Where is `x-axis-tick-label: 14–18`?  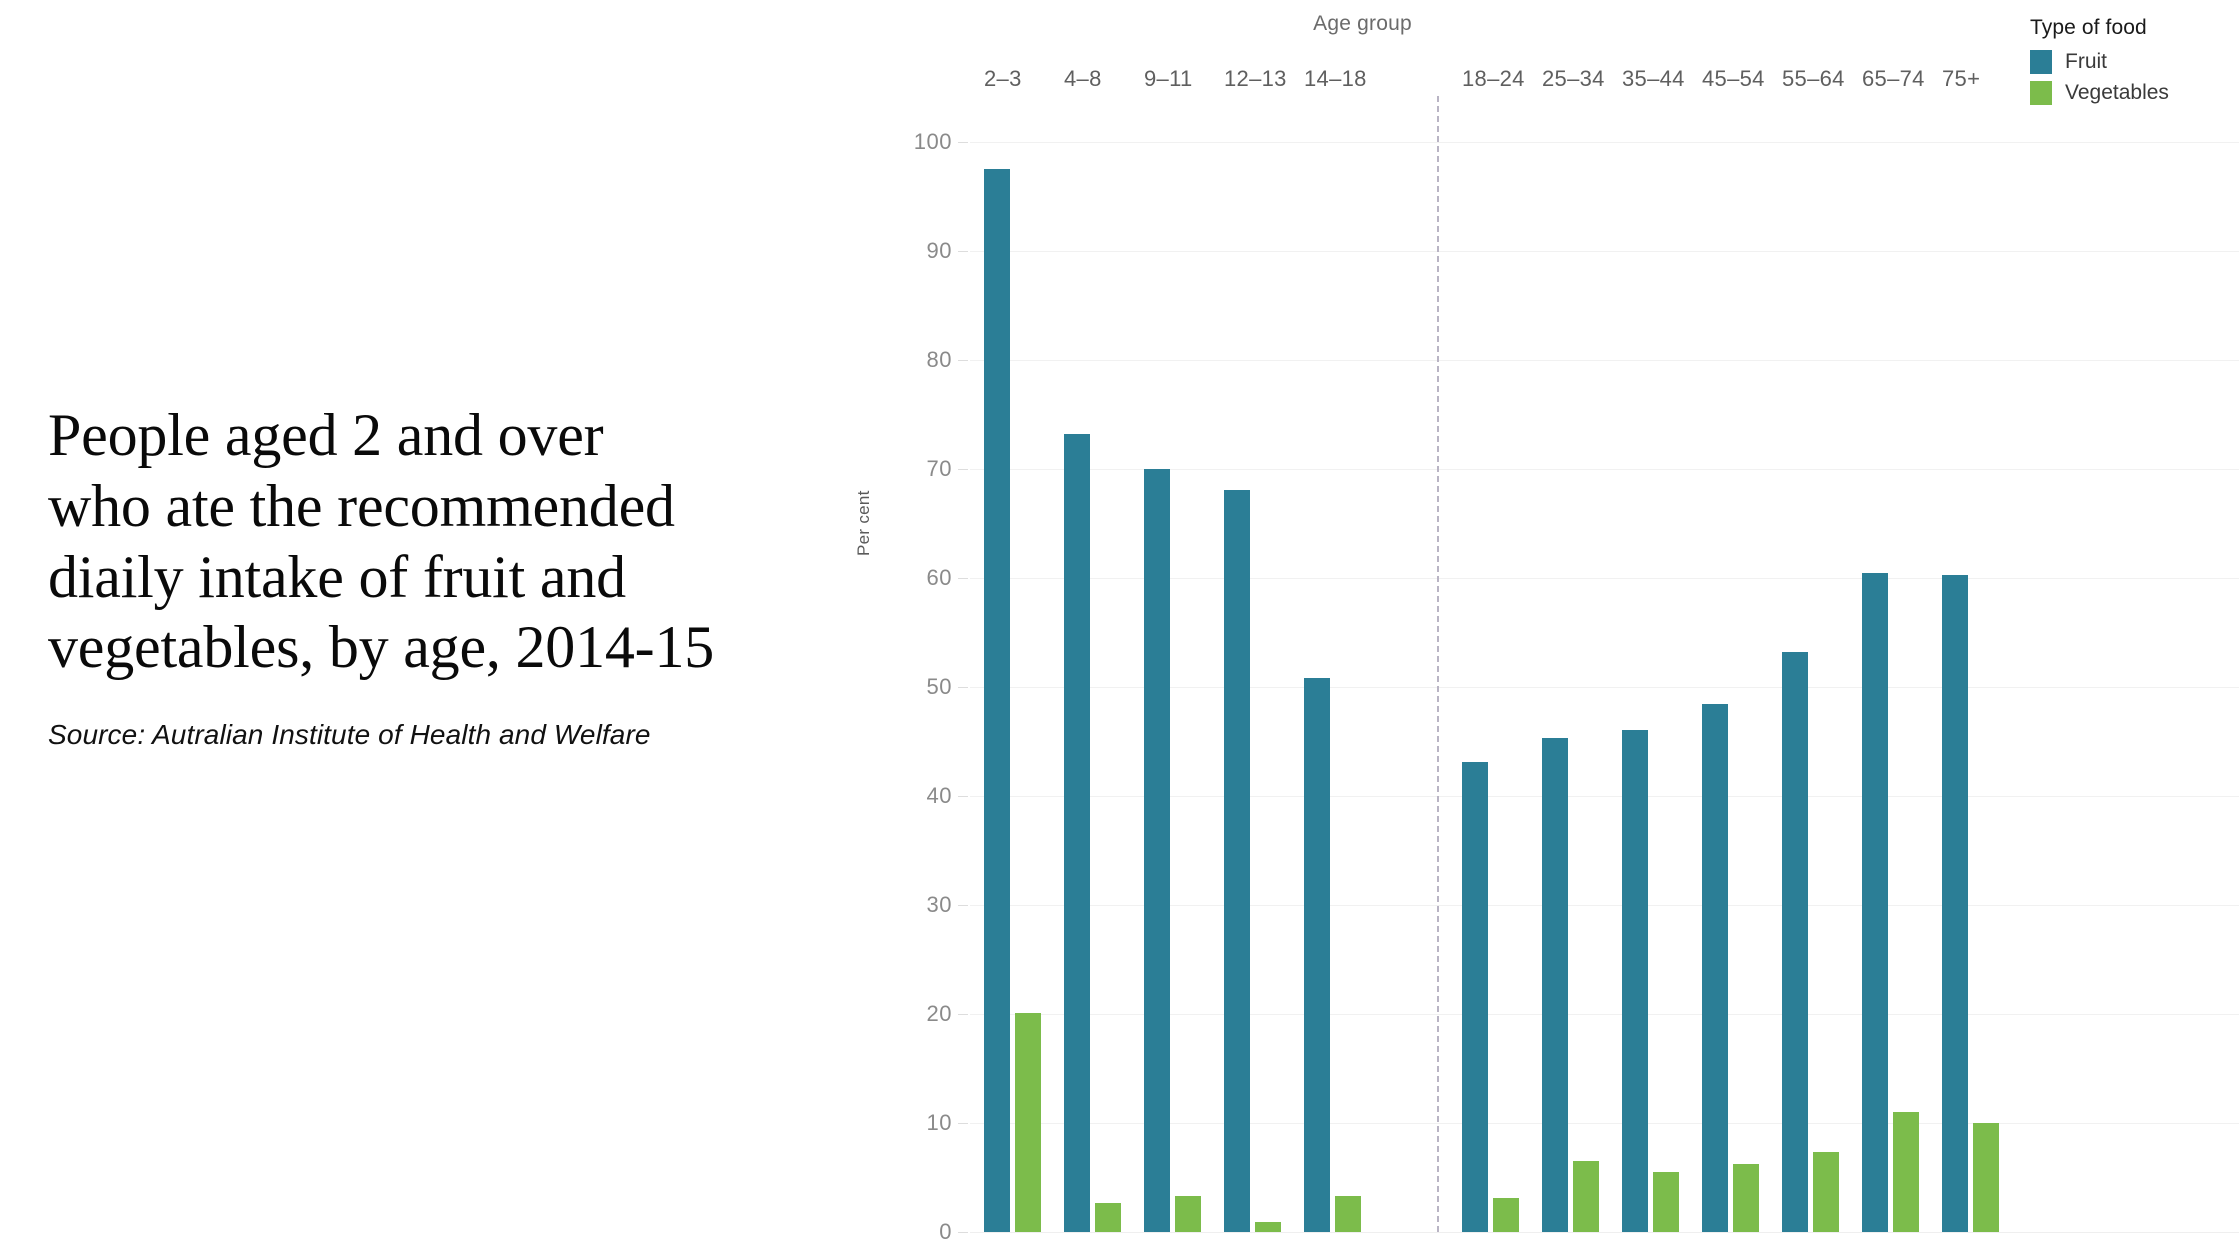 x-axis-tick-label: 14–18 is located at coordinates (1335, 78).